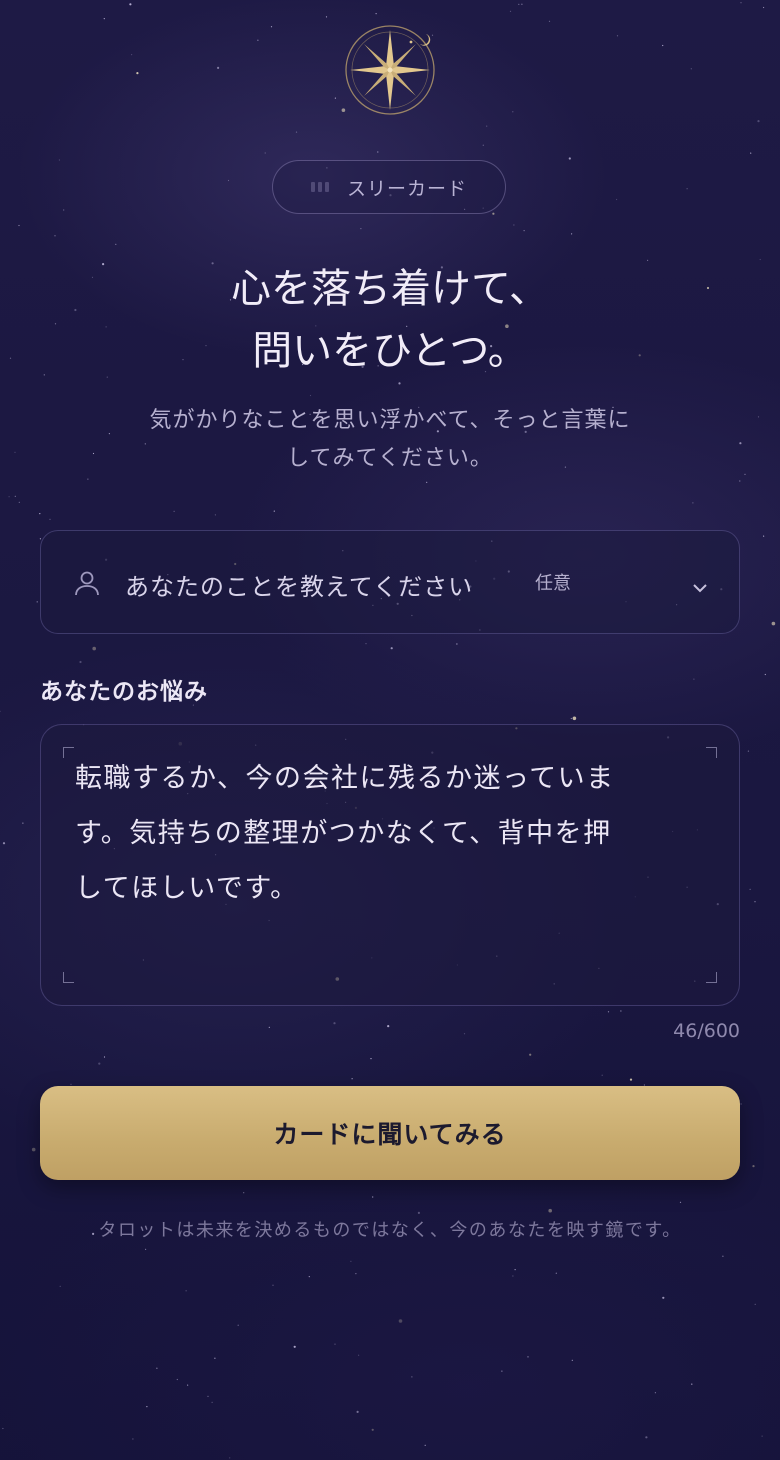 The image size is (780, 1460). I want to click on ask-cards-button: カードに聞いてみる, so click(390, 1133).